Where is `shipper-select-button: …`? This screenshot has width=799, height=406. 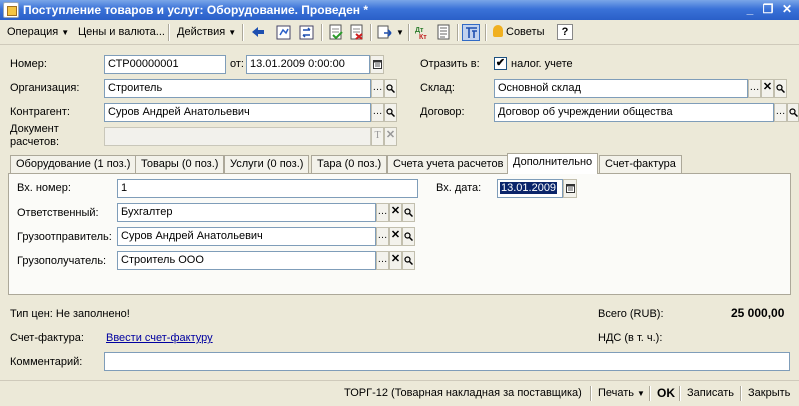
shipper-select-button: … is located at coordinates (382, 236).